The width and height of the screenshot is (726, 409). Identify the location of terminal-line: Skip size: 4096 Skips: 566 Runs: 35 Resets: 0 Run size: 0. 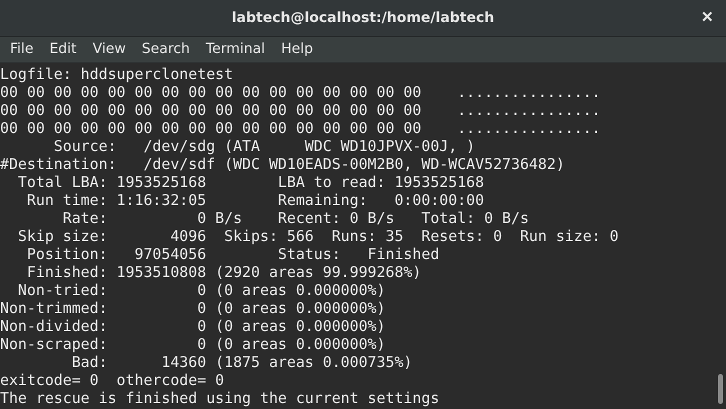
(317, 236).